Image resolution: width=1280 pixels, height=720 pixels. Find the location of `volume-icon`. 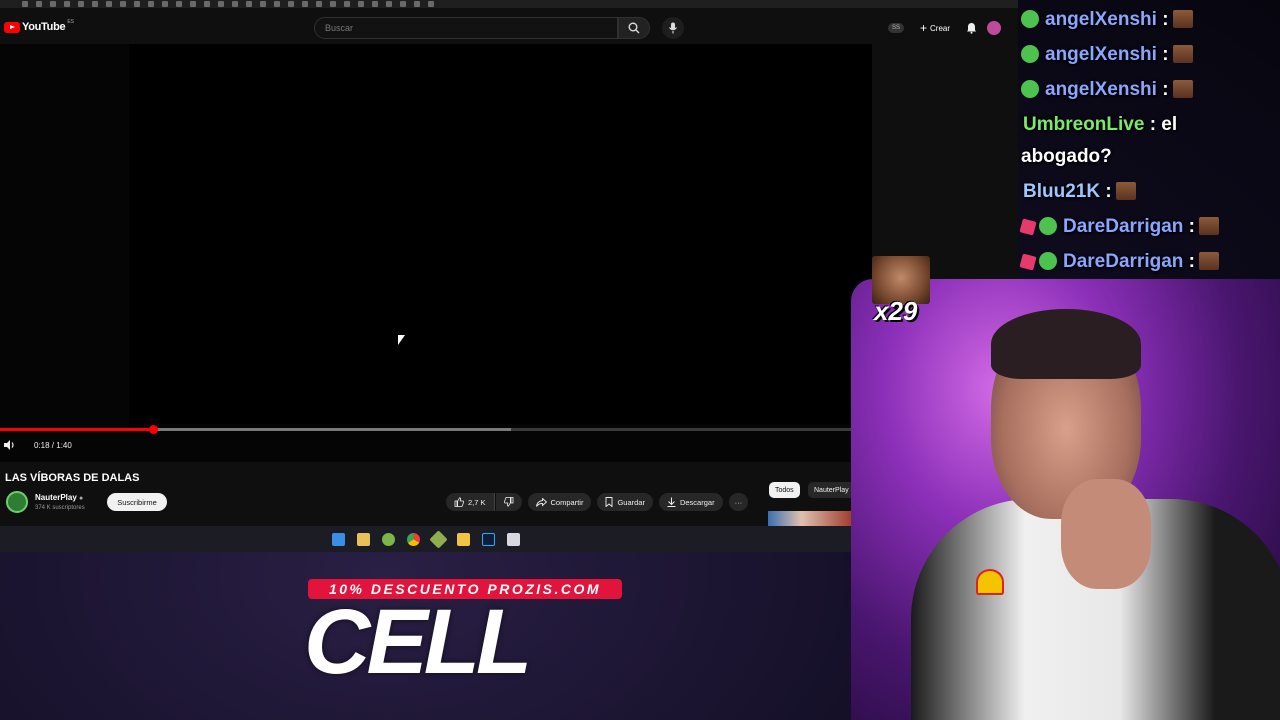

volume-icon is located at coordinates (10, 445).